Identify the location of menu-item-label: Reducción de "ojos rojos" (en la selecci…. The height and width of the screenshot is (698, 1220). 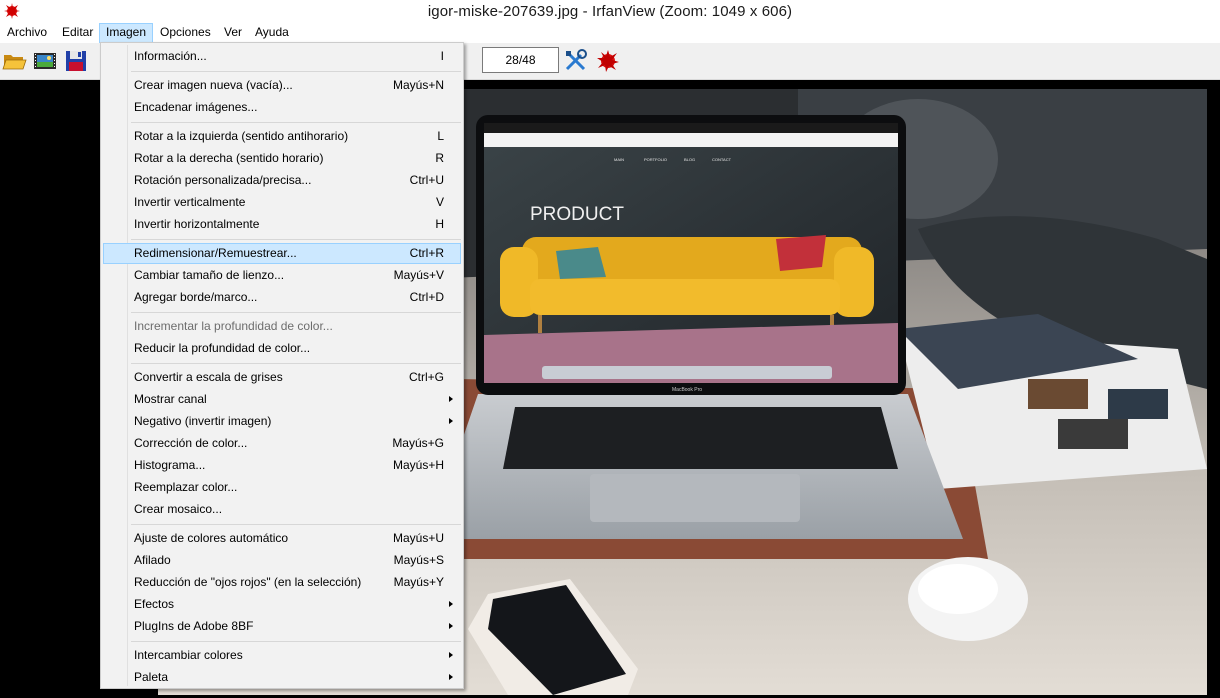
(248, 582).